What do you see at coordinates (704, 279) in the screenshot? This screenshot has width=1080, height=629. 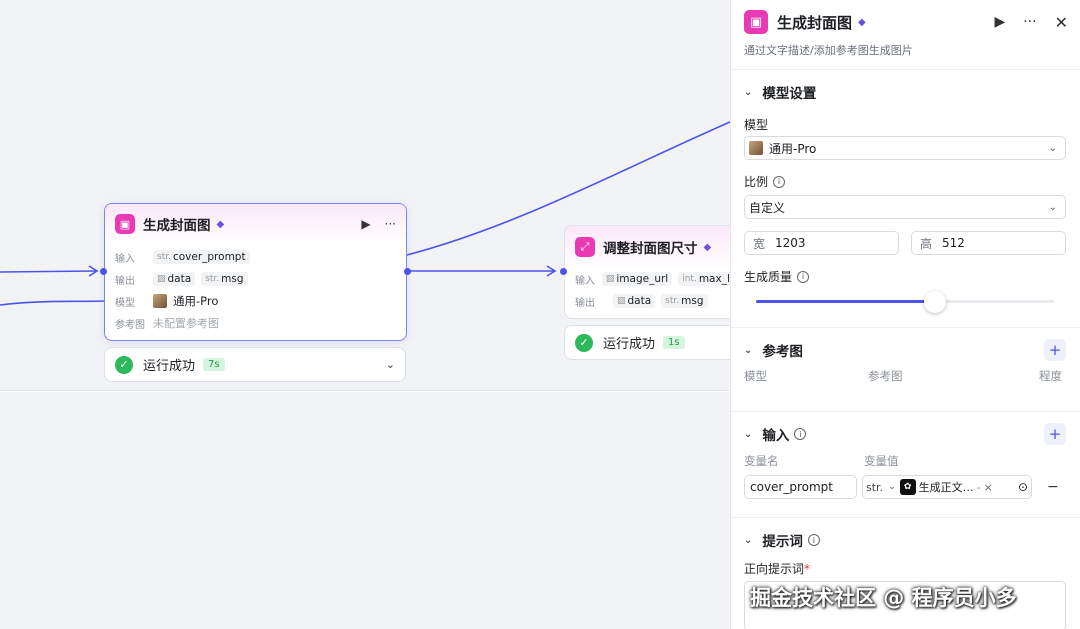 I see `input2-chip: int.max_len` at bounding box center [704, 279].